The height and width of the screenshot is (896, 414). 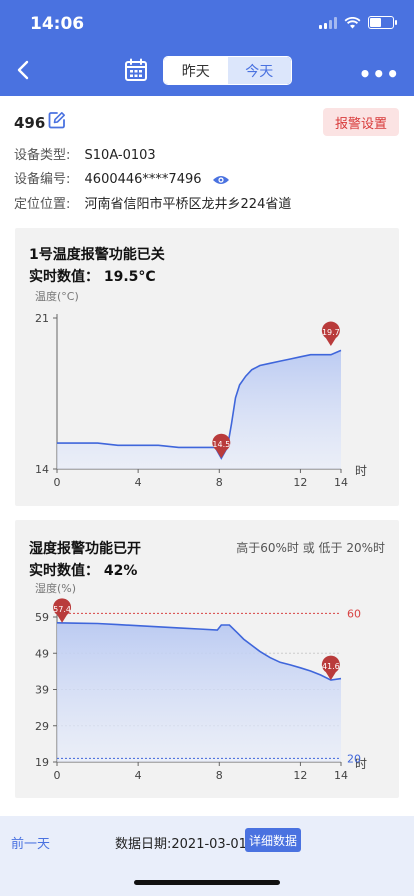 I want to click on tab-today: 今天, so click(x=259, y=70).